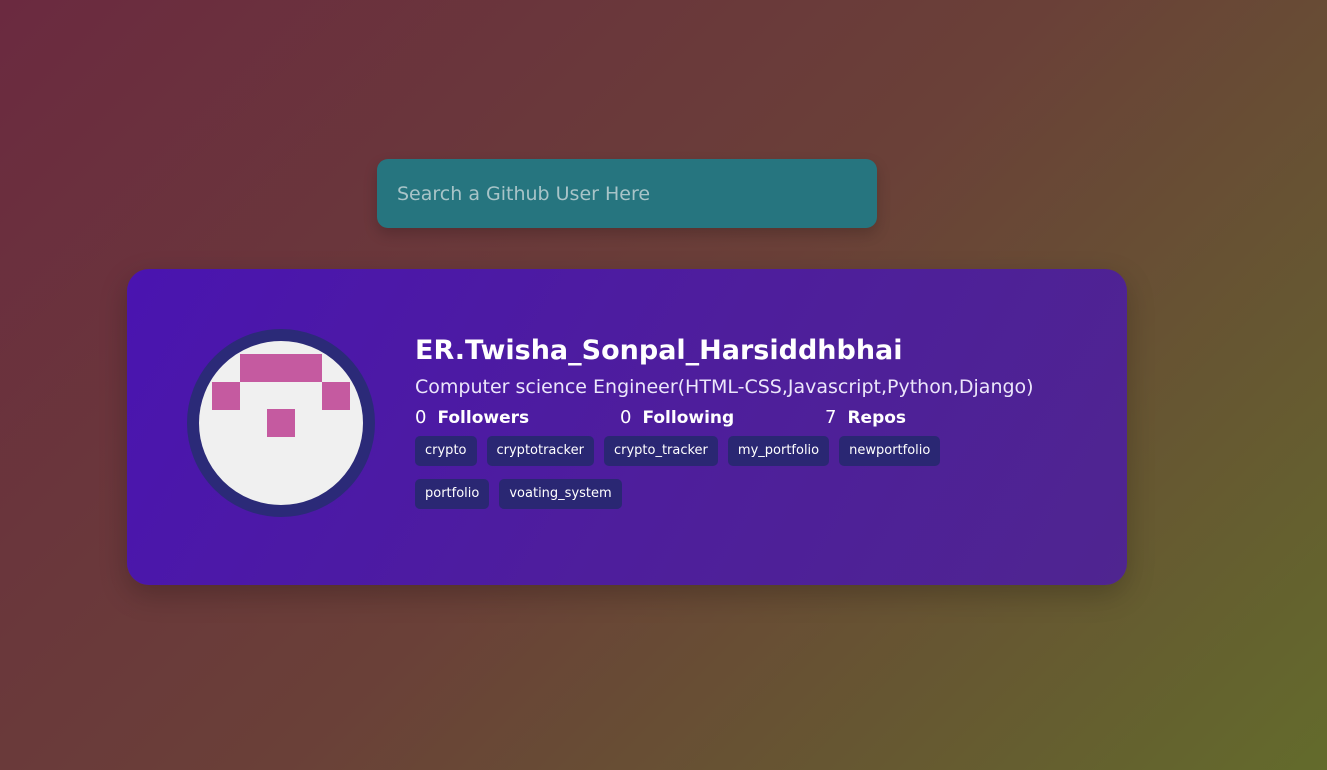  I want to click on repo-link: newportfolio, so click(890, 451).